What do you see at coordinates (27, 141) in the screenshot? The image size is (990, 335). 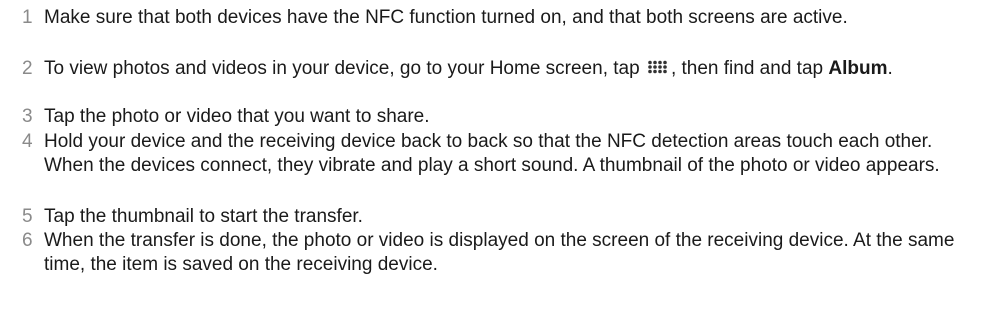 I see `step-number: 4` at bounding box center [27, 141].